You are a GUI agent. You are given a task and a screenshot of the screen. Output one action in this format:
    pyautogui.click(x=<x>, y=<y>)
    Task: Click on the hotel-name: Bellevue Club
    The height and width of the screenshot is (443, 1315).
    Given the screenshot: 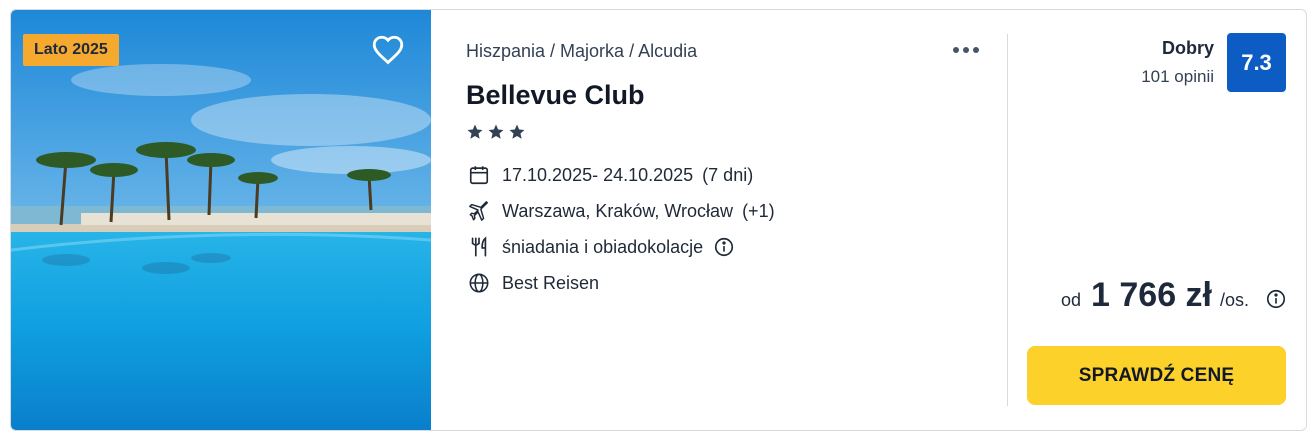 What is the action you would take?
    pyautogui.click(x=555, y=95)
    